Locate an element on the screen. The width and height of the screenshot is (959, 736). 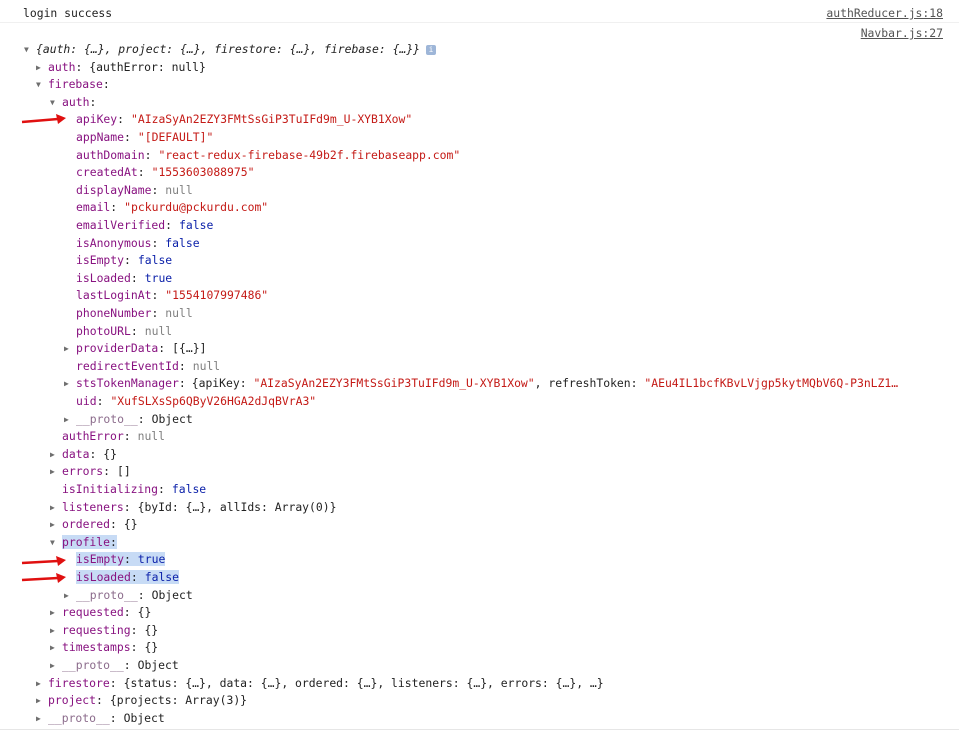
console-message: login success is located at coordinates (68, 13).